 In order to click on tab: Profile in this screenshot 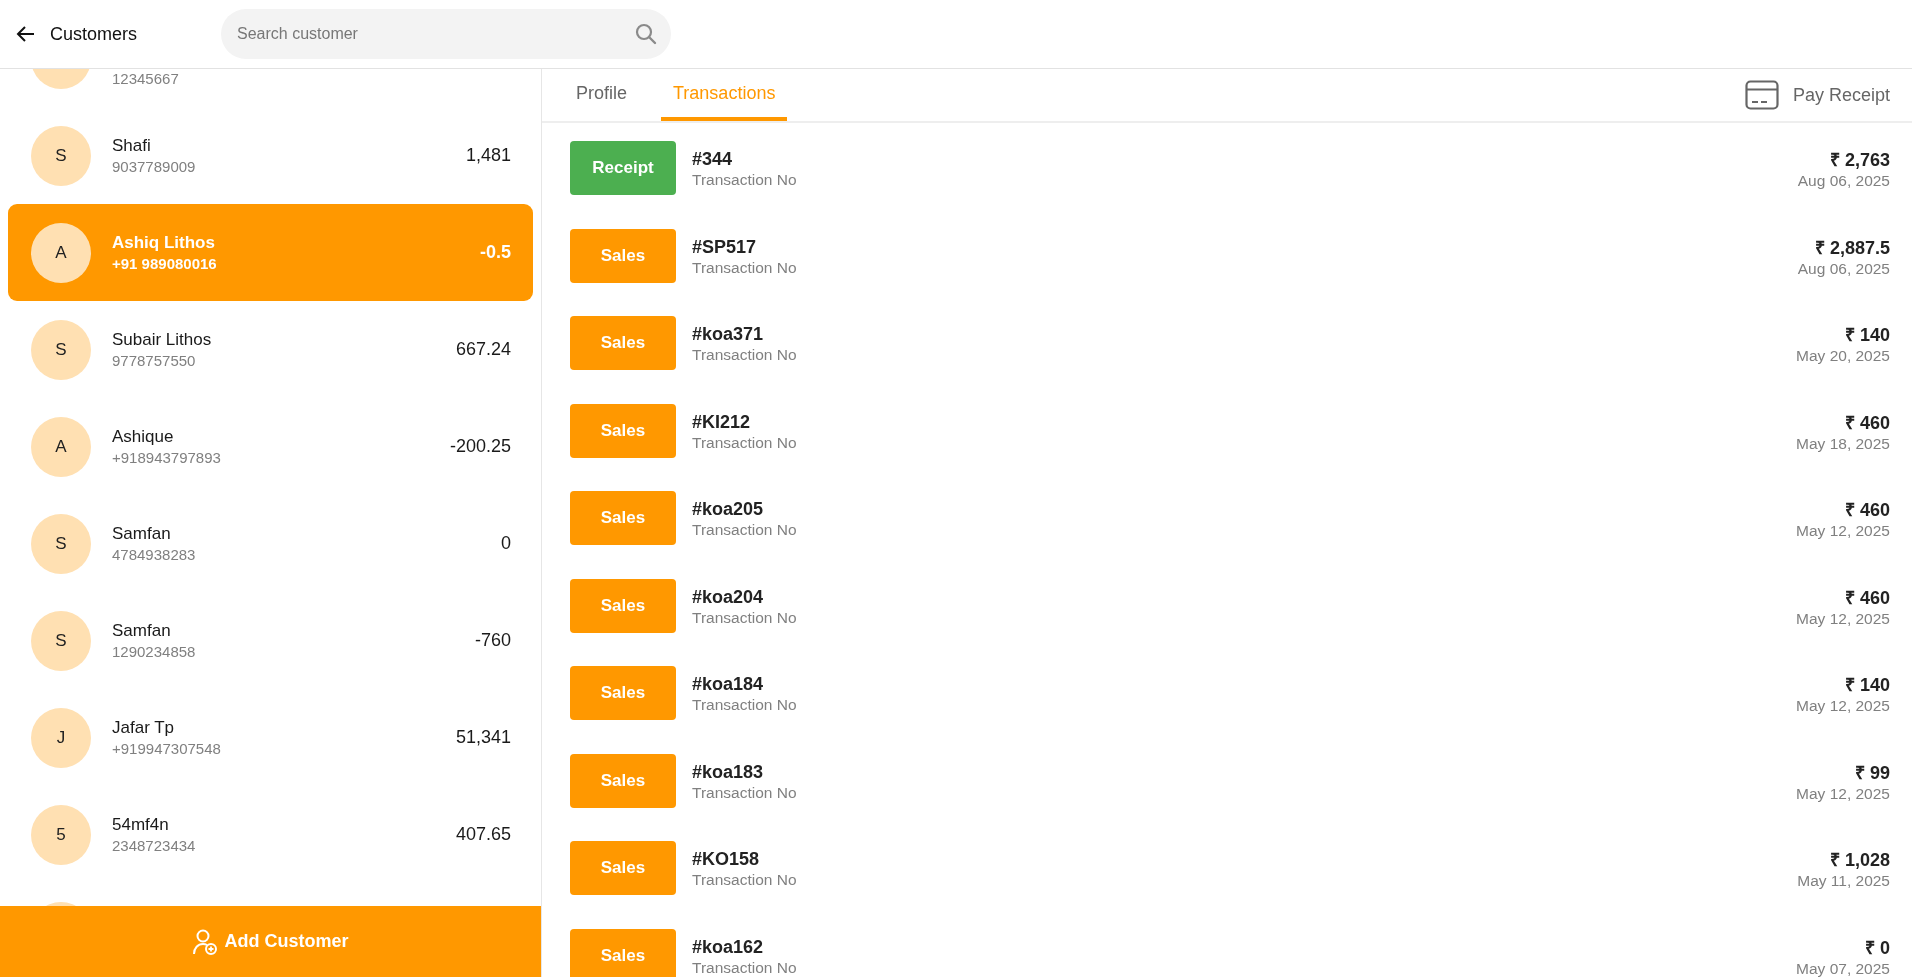, I will do `click(602, 95)`.